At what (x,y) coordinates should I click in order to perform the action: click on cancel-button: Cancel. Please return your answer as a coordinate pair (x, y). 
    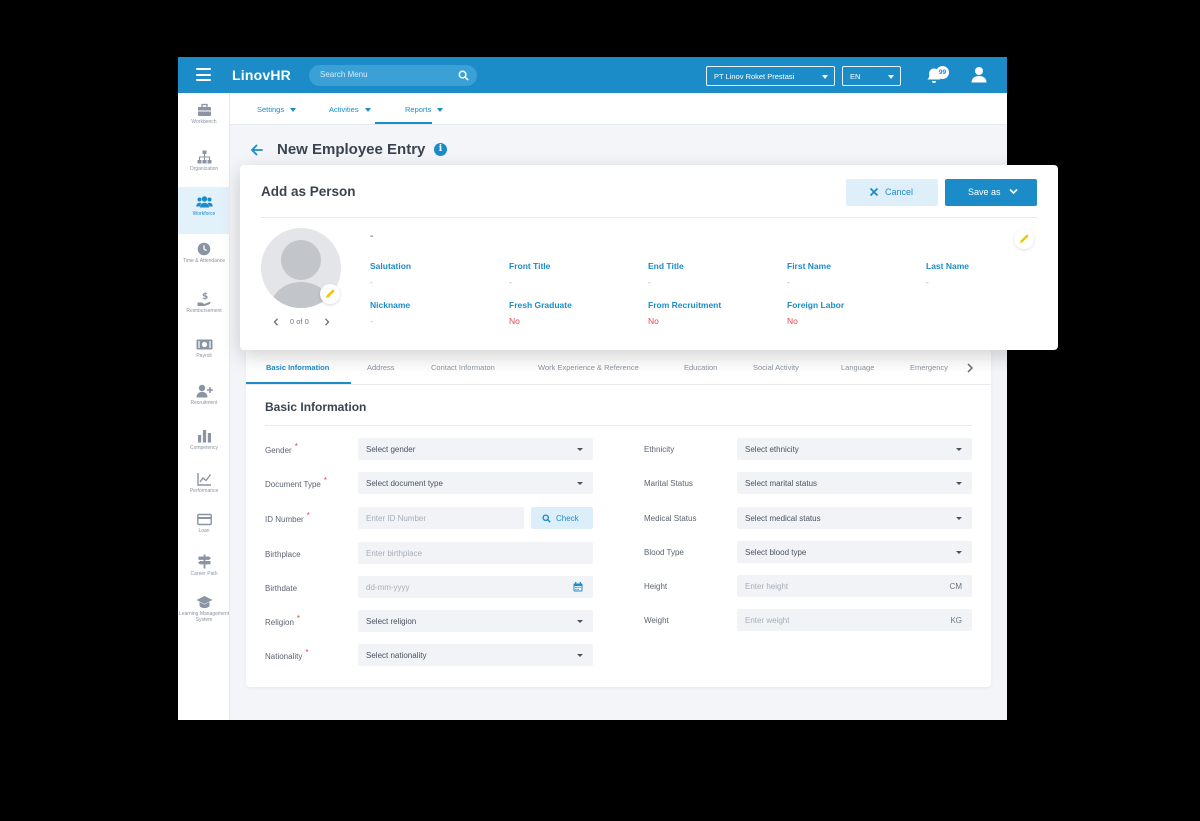
    Looking at the image, I should click on (892, 192).